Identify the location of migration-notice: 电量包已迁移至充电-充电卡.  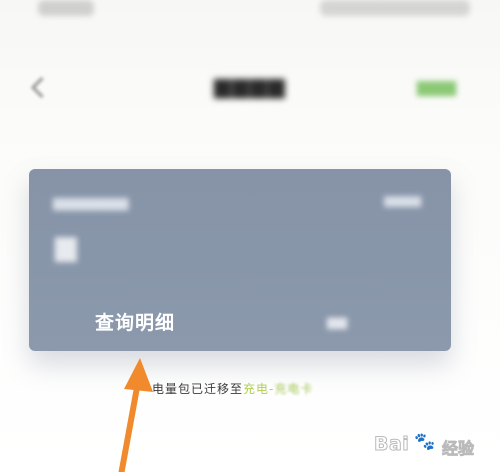
(232, 388).